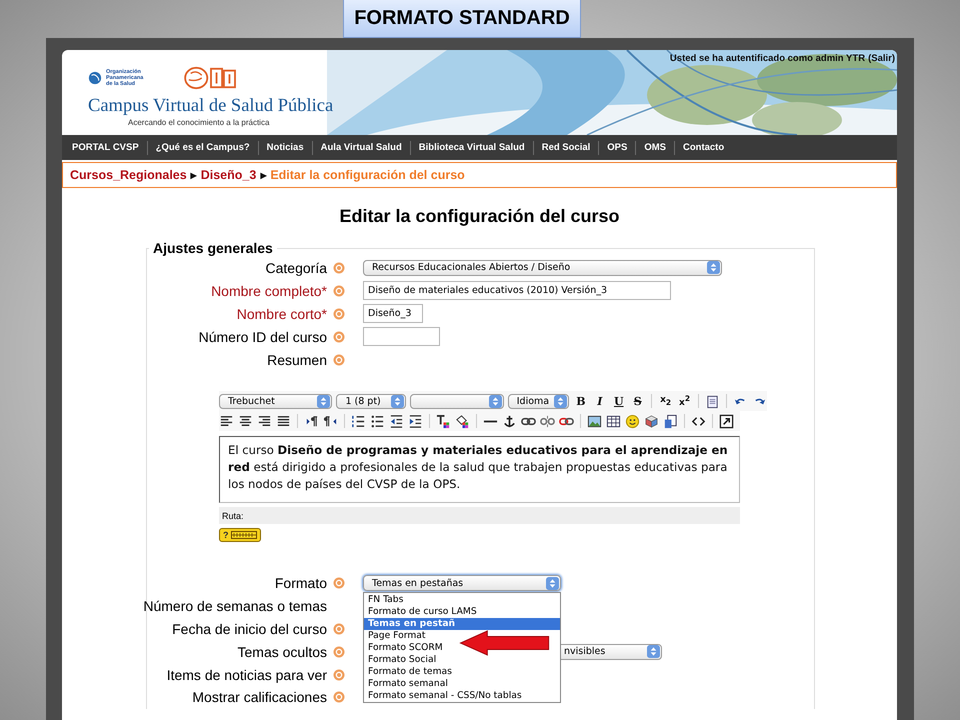  I want to click on italic-button: I, so click(600, 401).